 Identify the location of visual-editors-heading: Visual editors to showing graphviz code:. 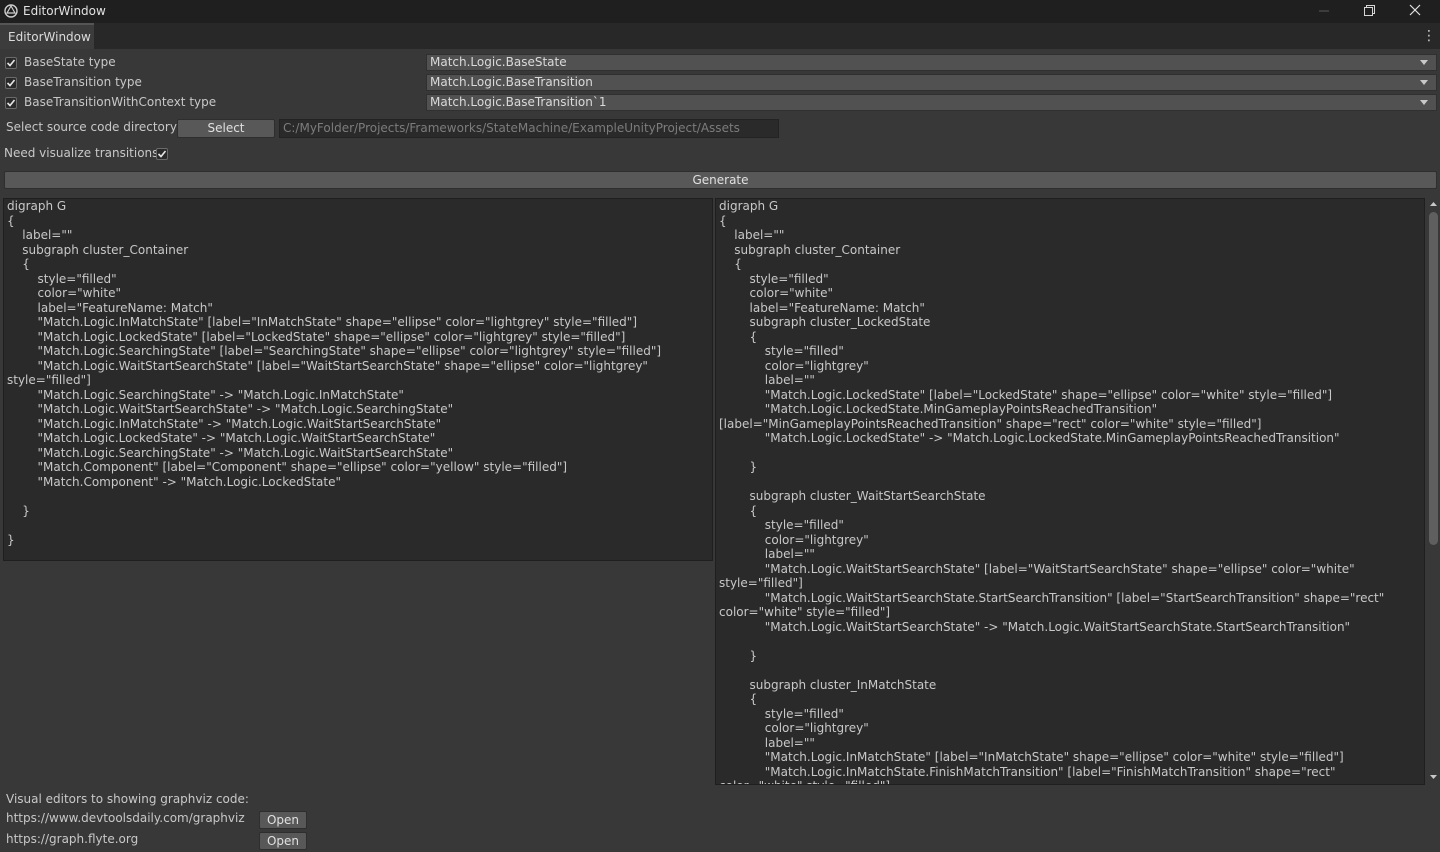
(127, 799).